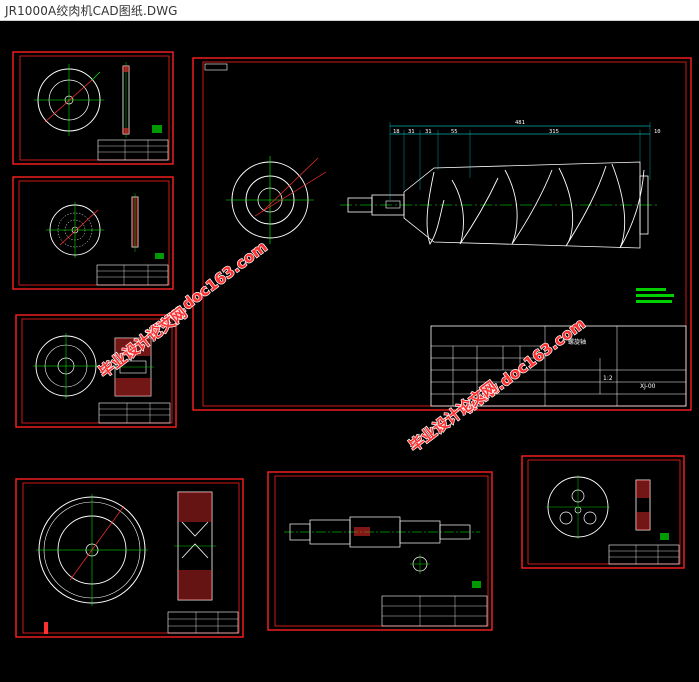 This screenshot has height=682, width=699. What do you see at coordinates (396, 132) in the screenshot?
I see `dim-1: 18` at bounding box center [396, 132].